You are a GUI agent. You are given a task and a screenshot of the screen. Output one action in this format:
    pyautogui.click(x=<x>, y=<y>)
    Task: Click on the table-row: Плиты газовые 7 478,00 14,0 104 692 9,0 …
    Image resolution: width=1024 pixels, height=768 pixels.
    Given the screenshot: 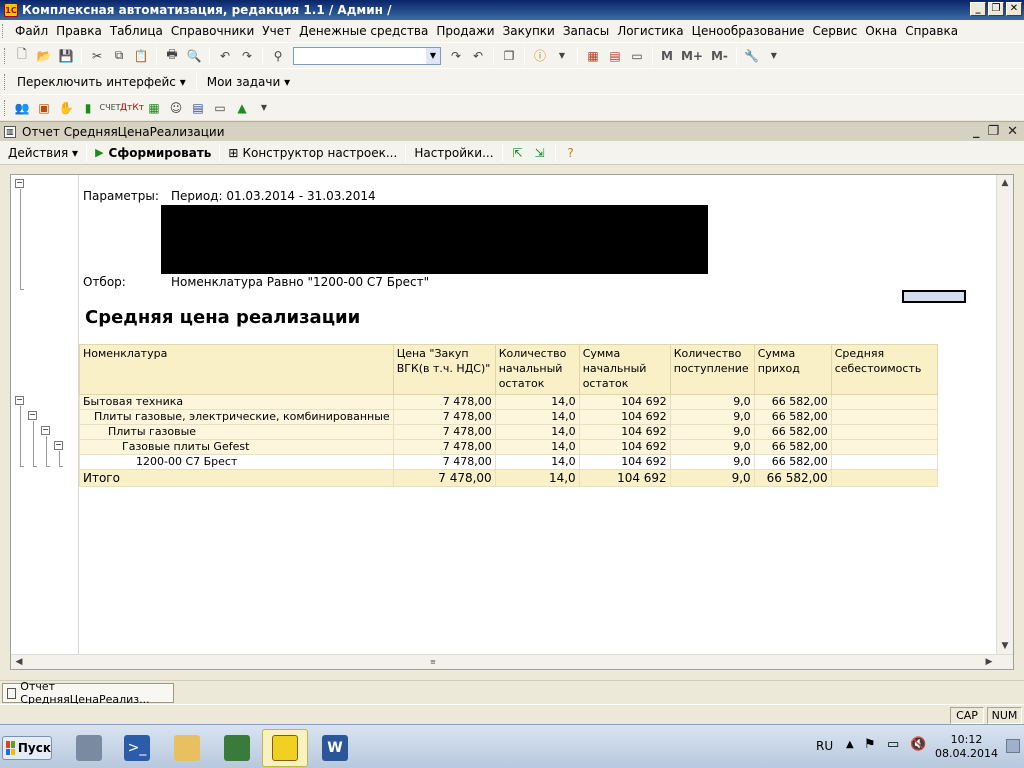 What is the action you would take?
    pyautogui.click(x=508, y=432)
    